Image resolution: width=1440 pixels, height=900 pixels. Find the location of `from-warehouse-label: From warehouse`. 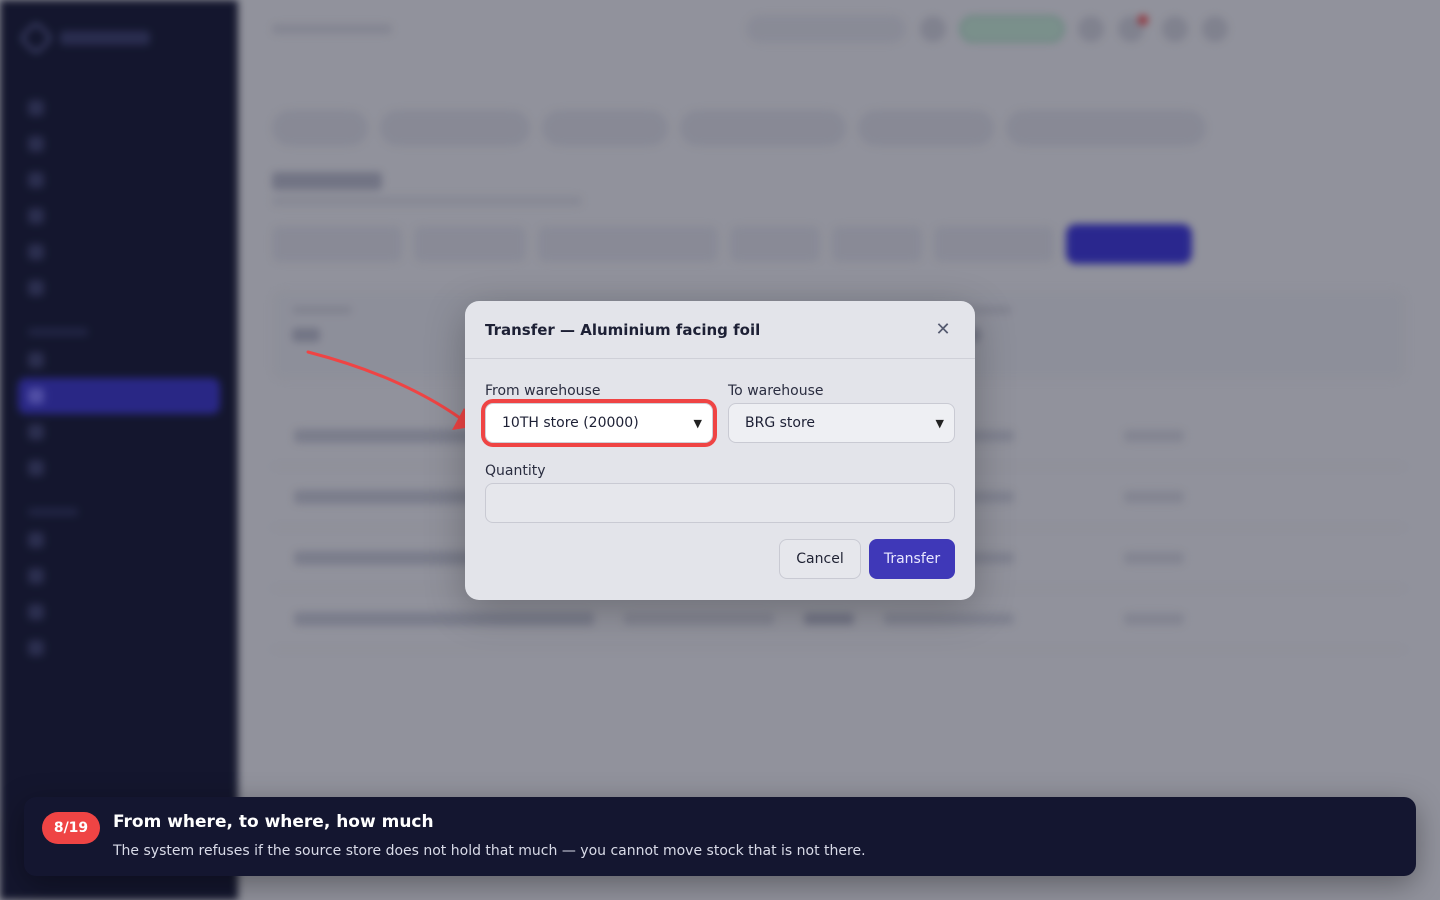

from-warehouse-label: From warehouse is located at coordinates (543, 391).